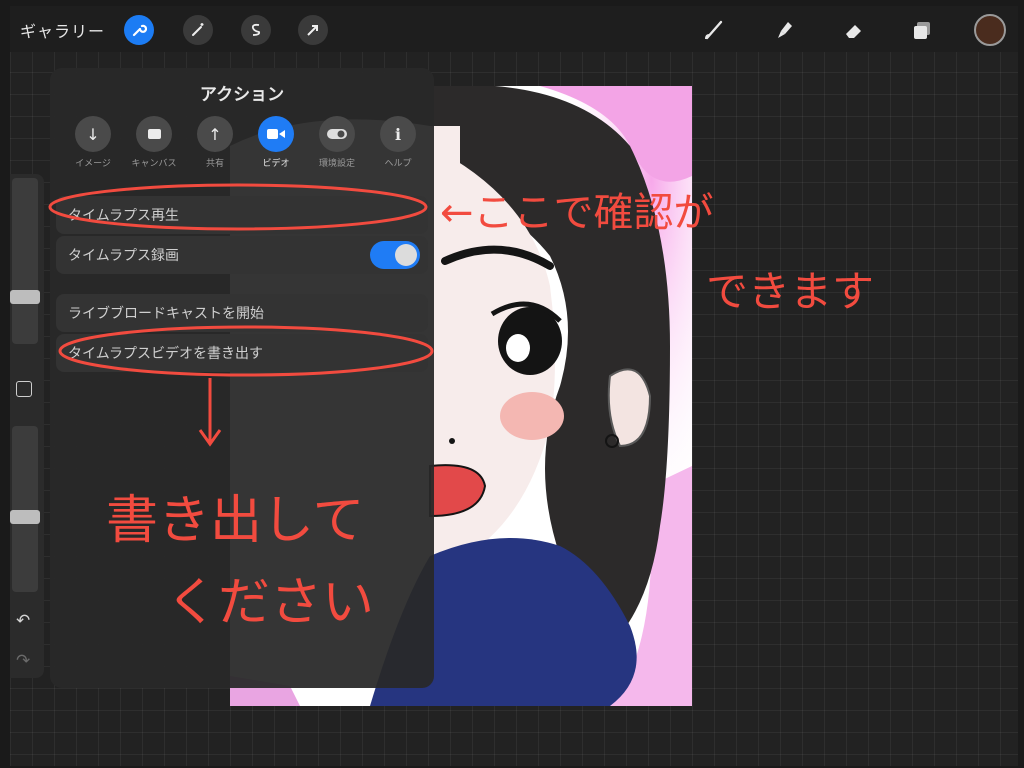 The width and height of the screenshot is (1024, 768). I want to click on tab-label: ビデオ, so click(276, 164).